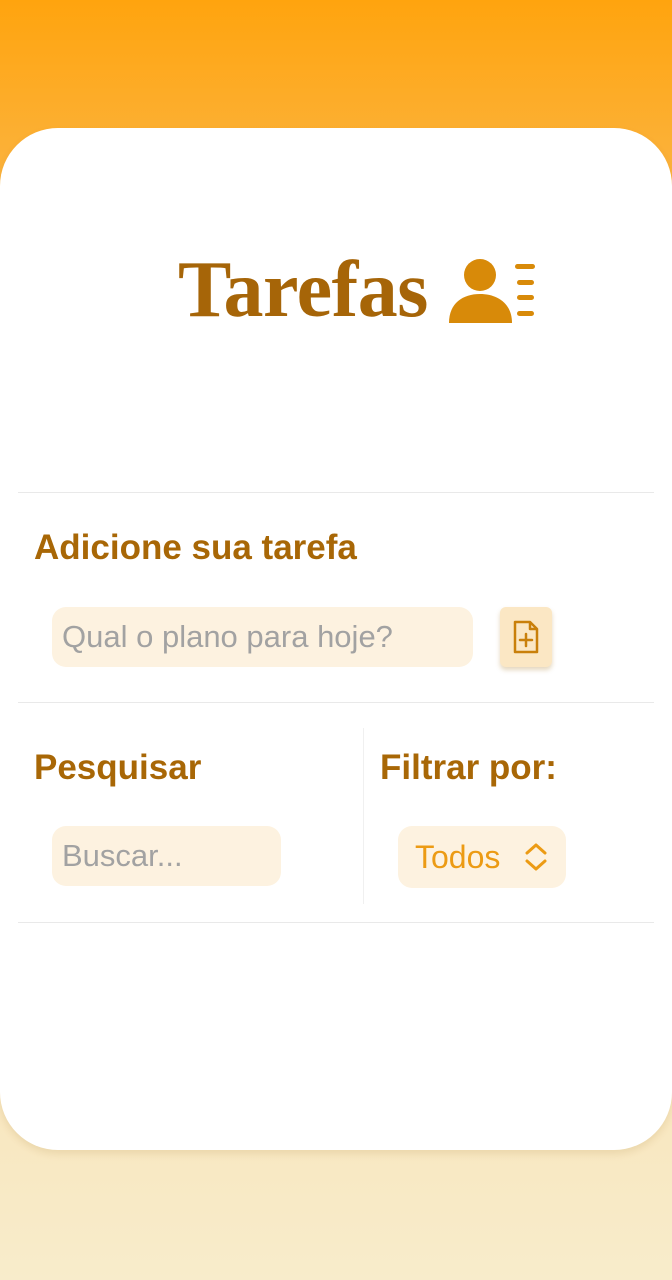 The width and height of the screenshot is (672, 1280). Describe the element at coordinates (468, 767) in the screenshot. I see `filter-title: Filtrar por:` at that location.